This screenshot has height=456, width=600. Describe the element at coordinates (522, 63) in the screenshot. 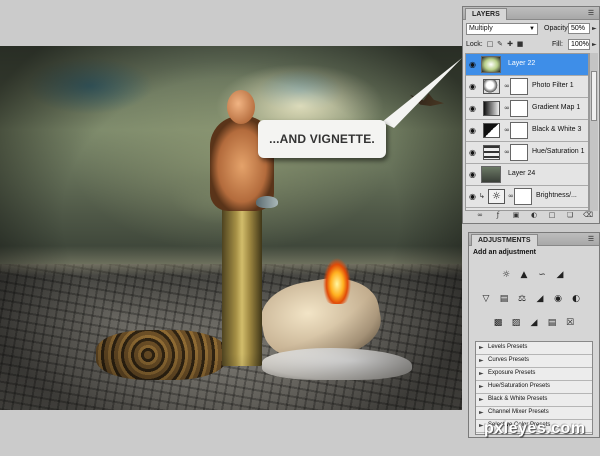

I see `layer-name: Layer 22` at that location.